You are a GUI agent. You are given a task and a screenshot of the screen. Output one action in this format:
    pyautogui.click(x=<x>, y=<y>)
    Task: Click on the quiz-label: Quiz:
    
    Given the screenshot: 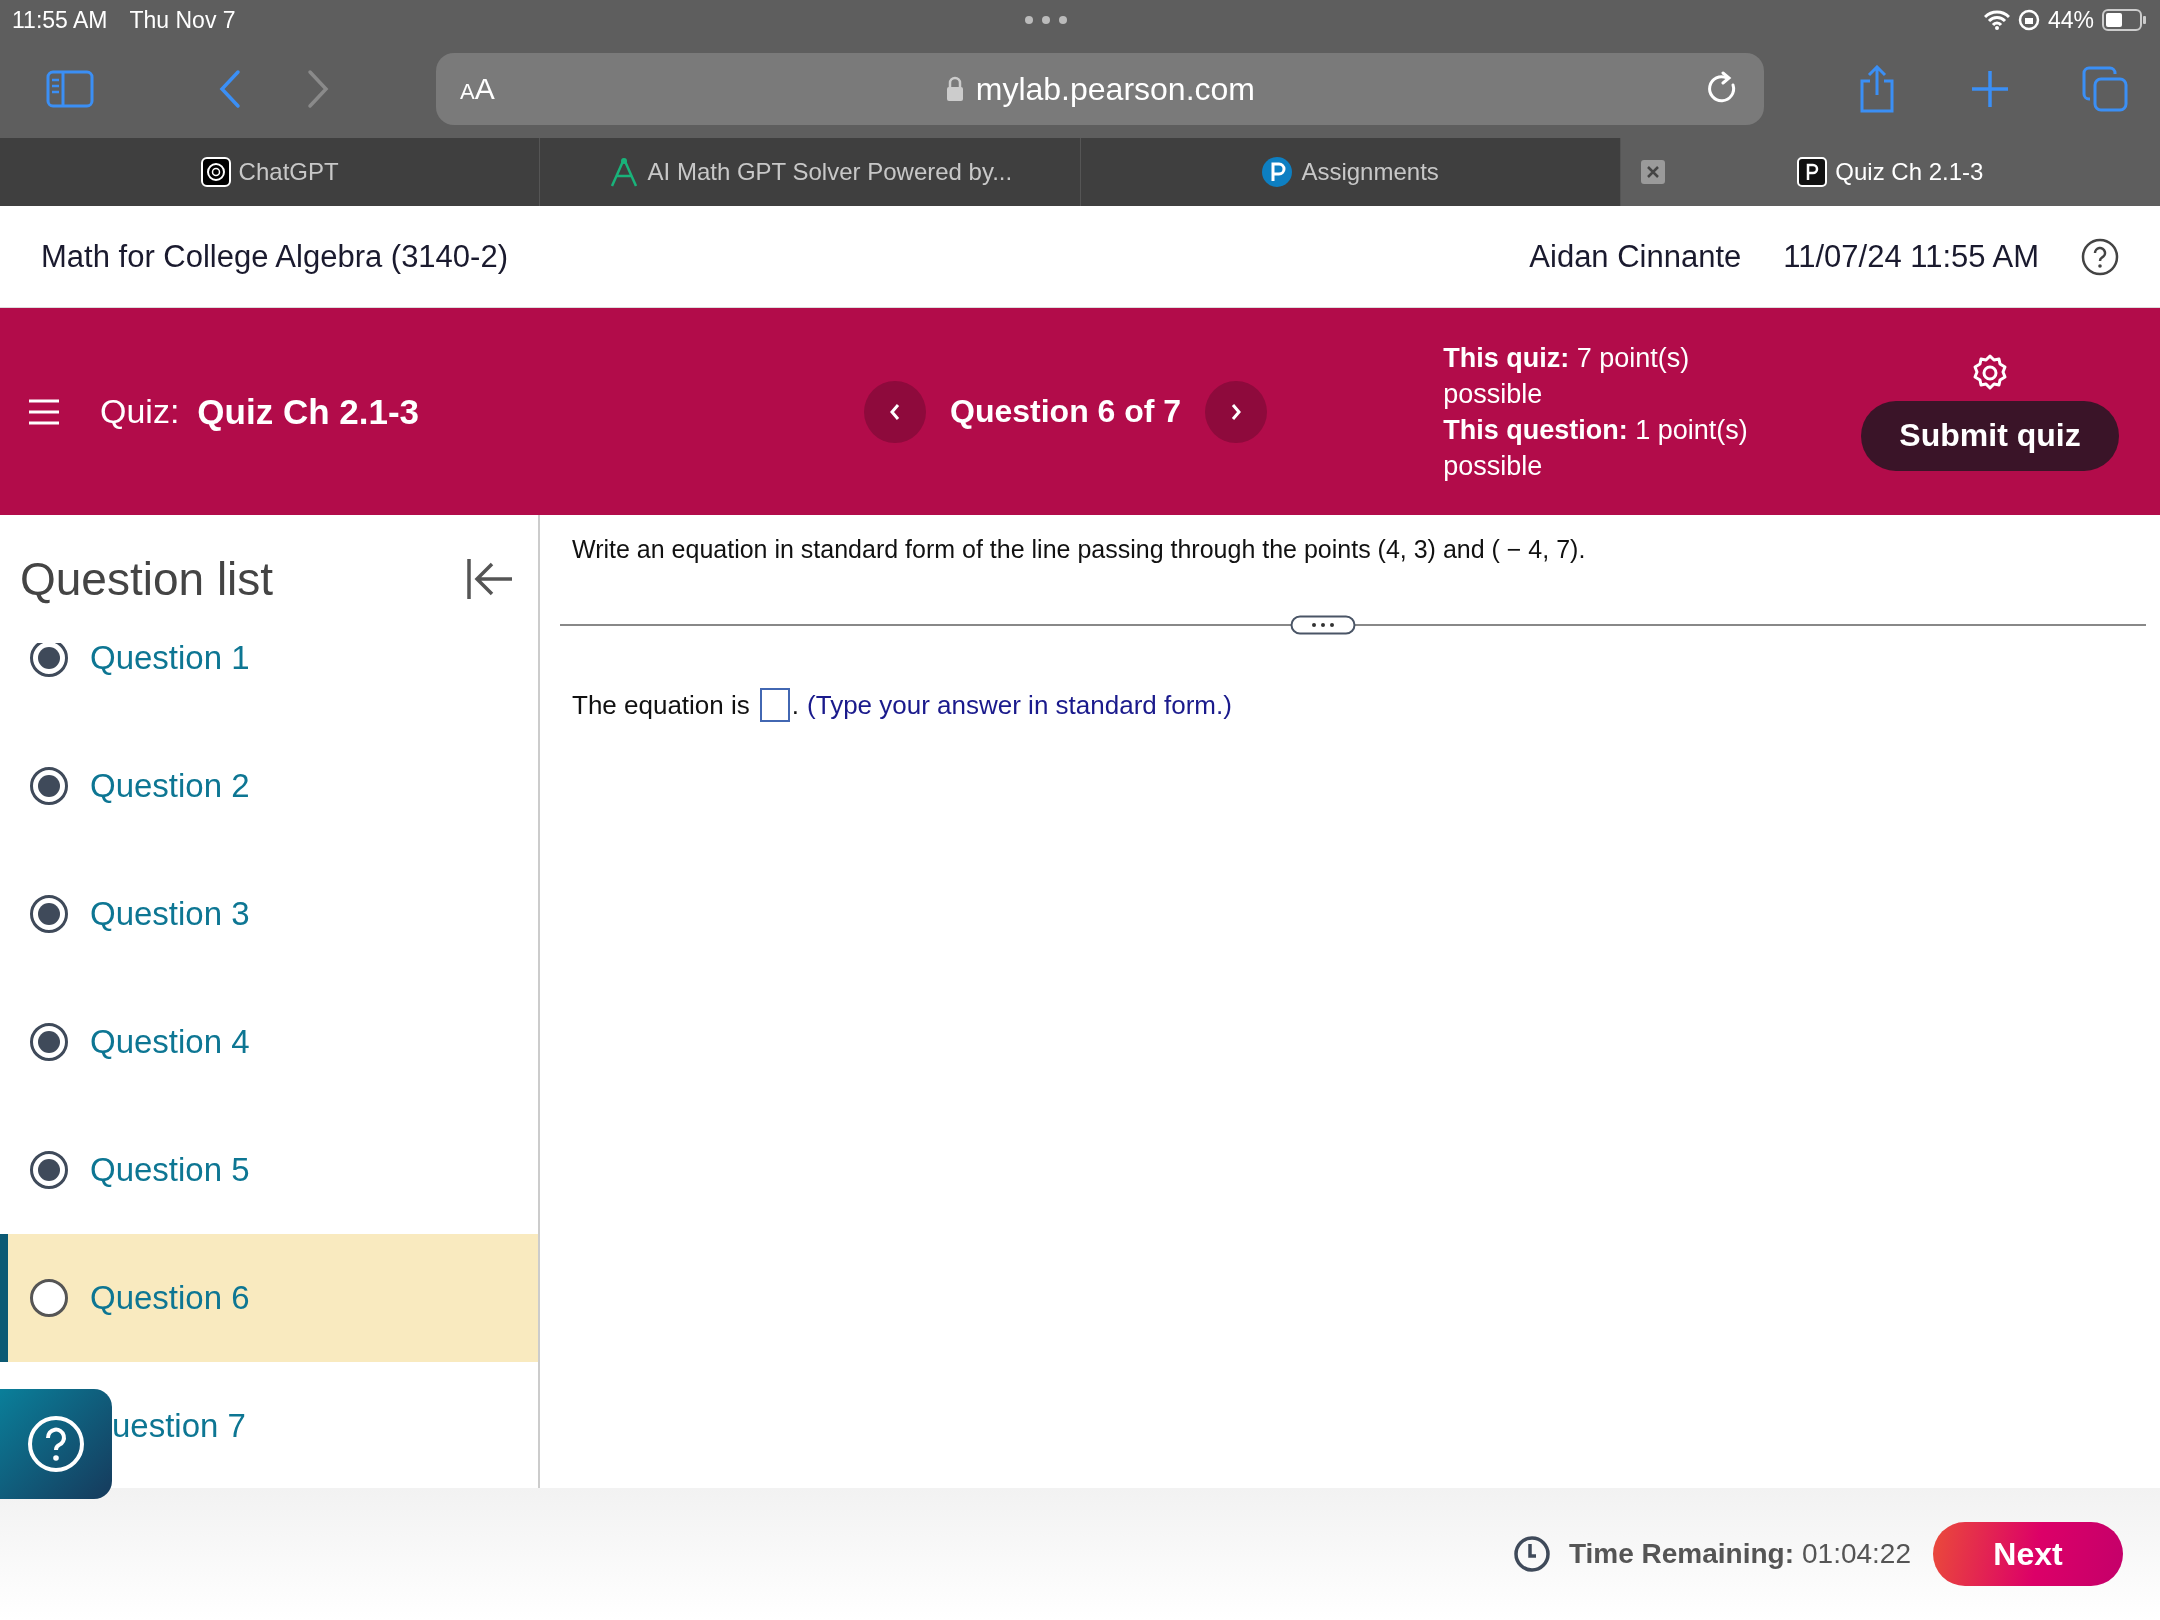 What is the action you would take?
    pyautogui.click(x=140, y=411)
    